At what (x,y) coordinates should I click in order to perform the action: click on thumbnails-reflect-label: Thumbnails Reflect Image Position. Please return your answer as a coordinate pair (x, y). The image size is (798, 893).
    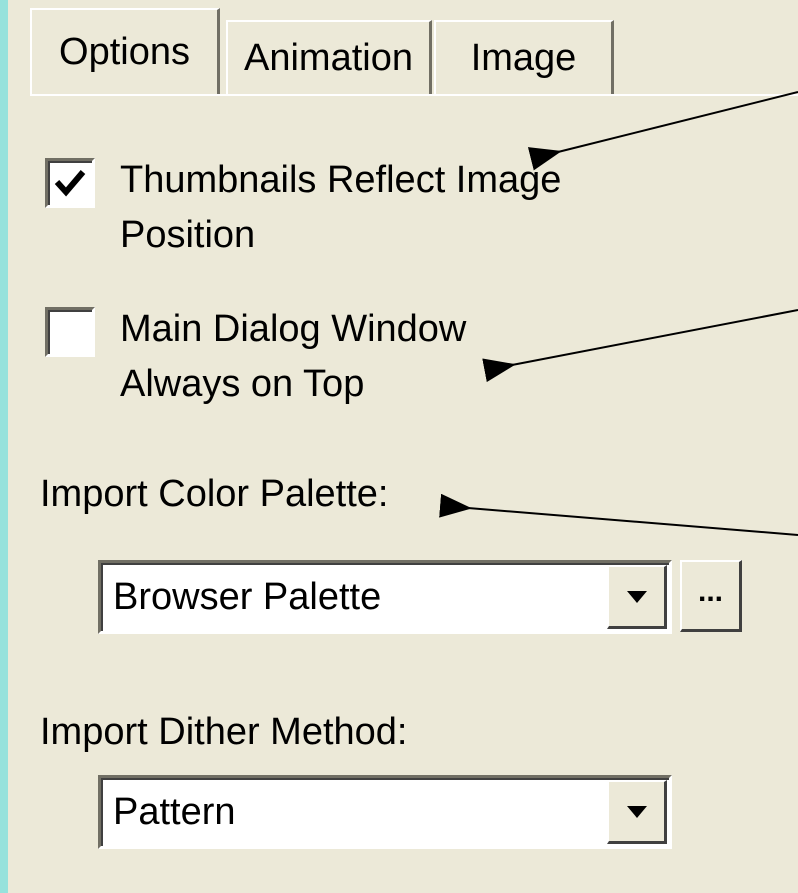
    Looking at the image, I should click on (341, 207).